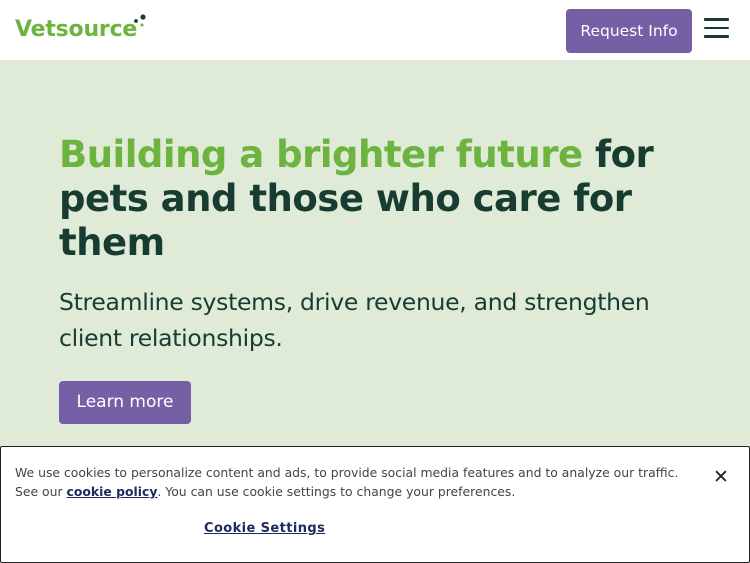 The image size is (750, 563). Describe the element at coordinates (717, 28) in the screenshot. I see `hamburger-menu-icon` at that location.